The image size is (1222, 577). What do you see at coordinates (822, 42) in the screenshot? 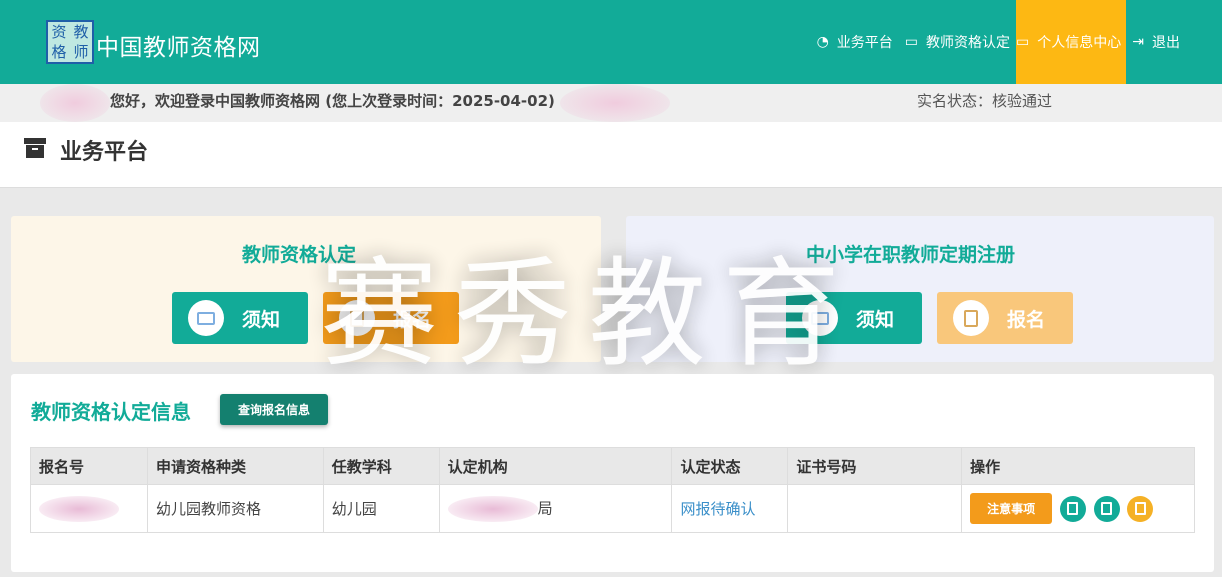
I see `dashboard-icon: ◔` at bounding box center [822, 42].